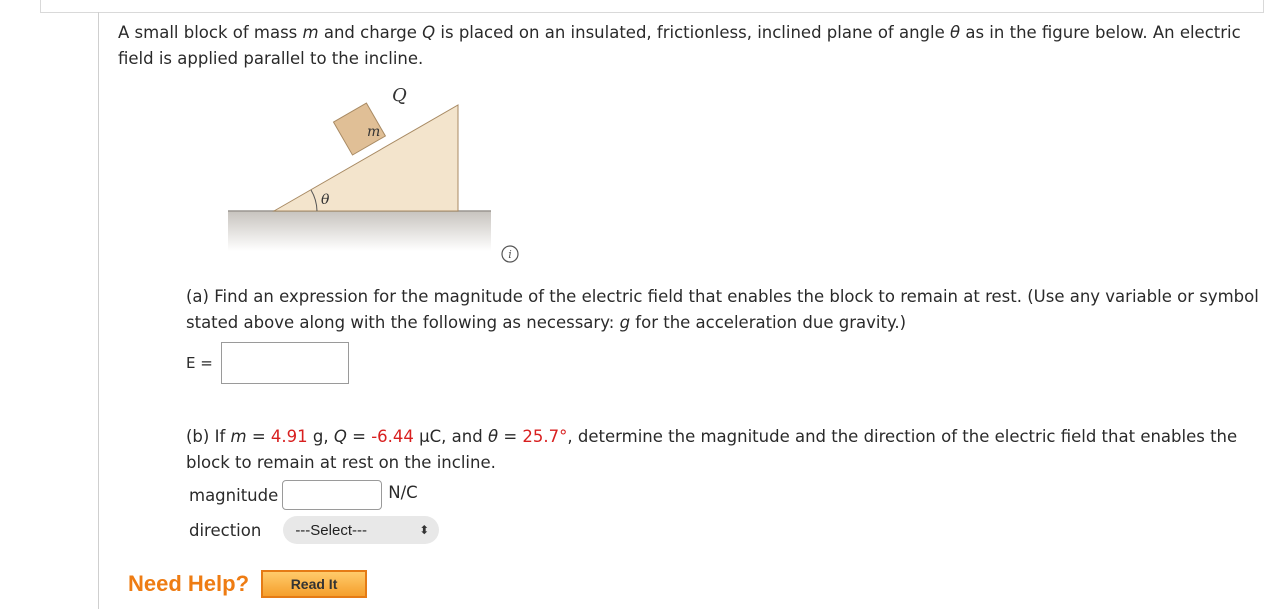 This screenshot has width=1284, height=609. Describe the element at coordinates (359, 231) in the screenshot. I see `ground` at that location.